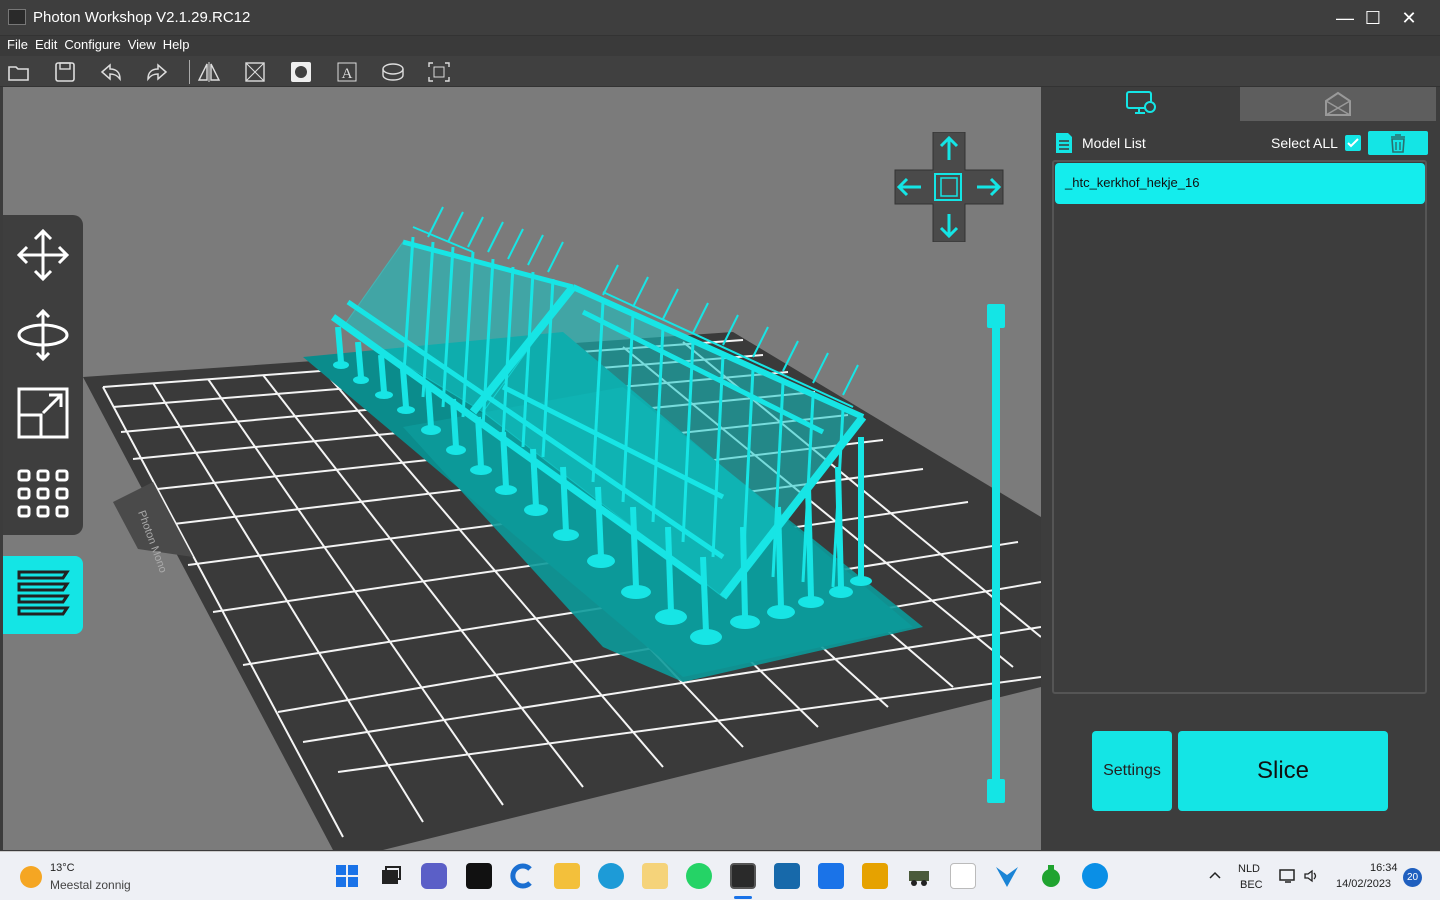 The width and height of the screenshot is (1440, 900). I want to click on select-all-label: Select ALL, so click(1304, 143).